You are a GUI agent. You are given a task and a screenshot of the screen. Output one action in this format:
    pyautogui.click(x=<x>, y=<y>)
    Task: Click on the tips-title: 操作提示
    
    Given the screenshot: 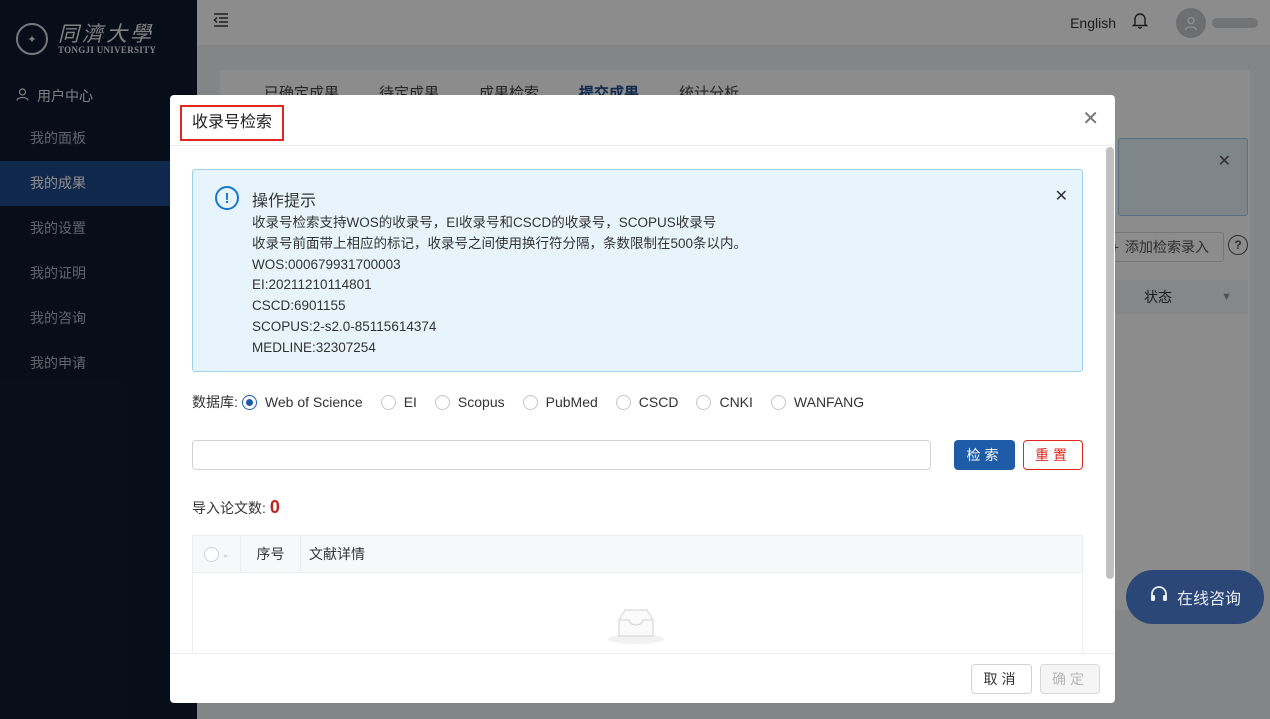 What is the action you would take?
    pyautogui.click(x=284, y=201)
    